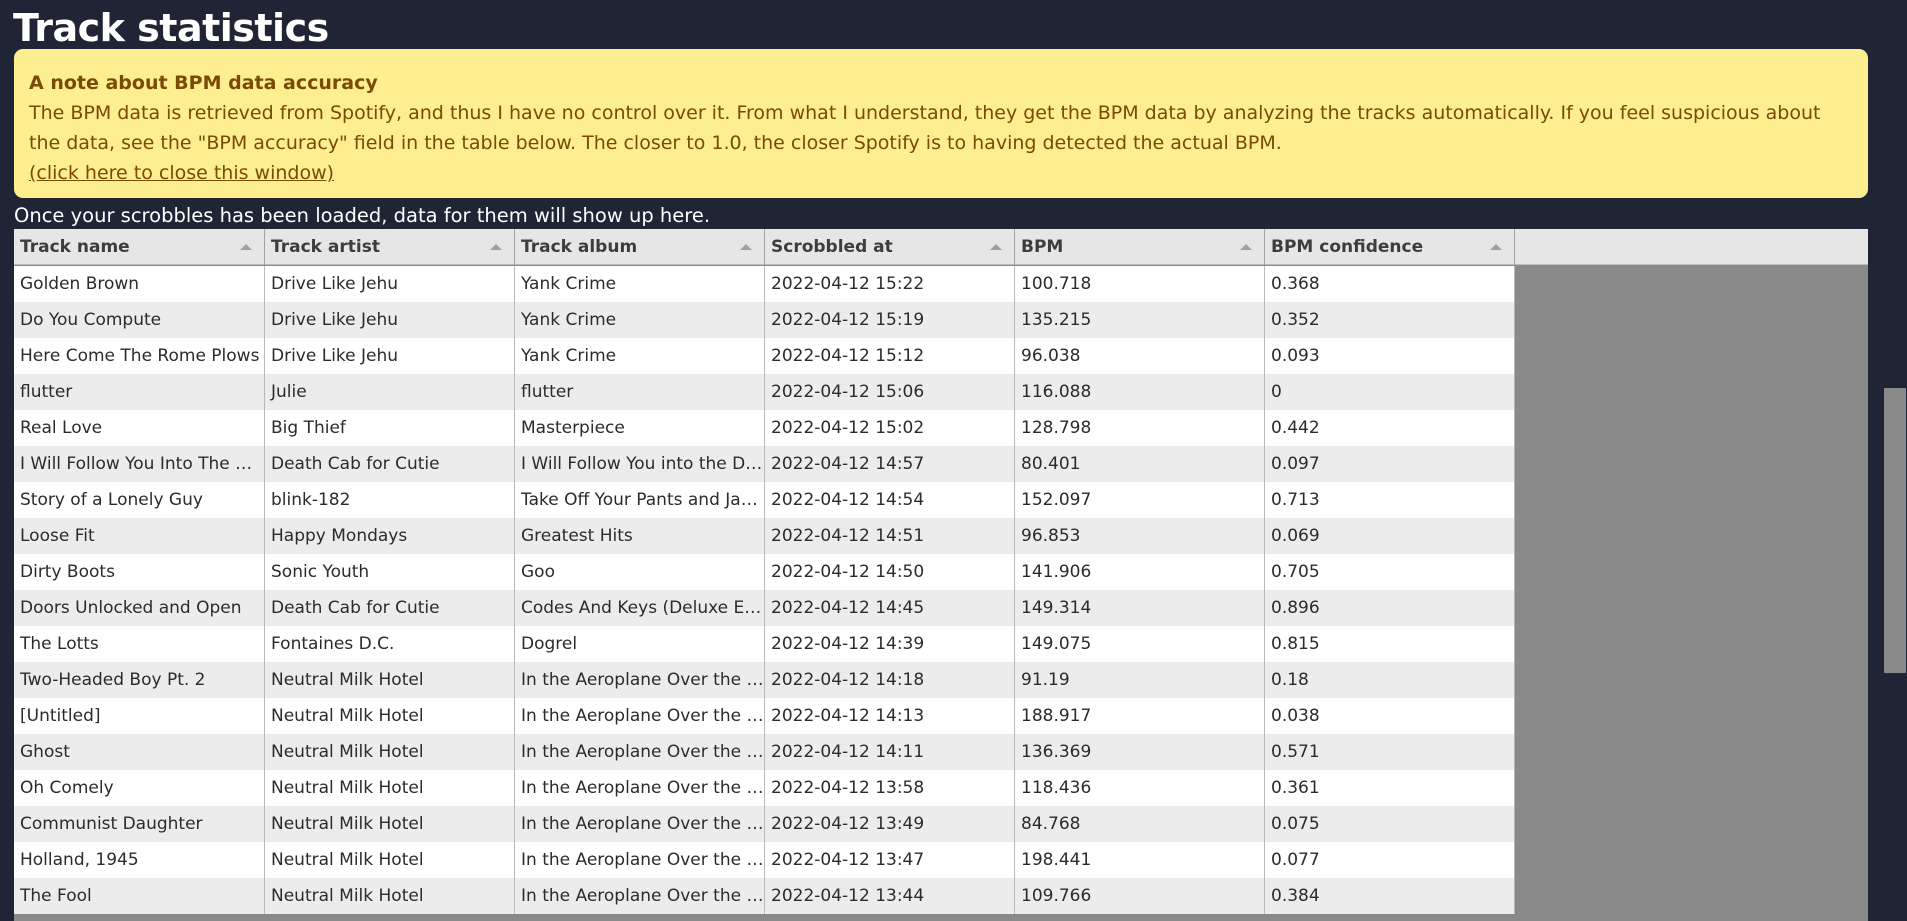 This screenshot has width=1907, height=921. I want to click on column-header-label: Track artist, so click(325, 247).